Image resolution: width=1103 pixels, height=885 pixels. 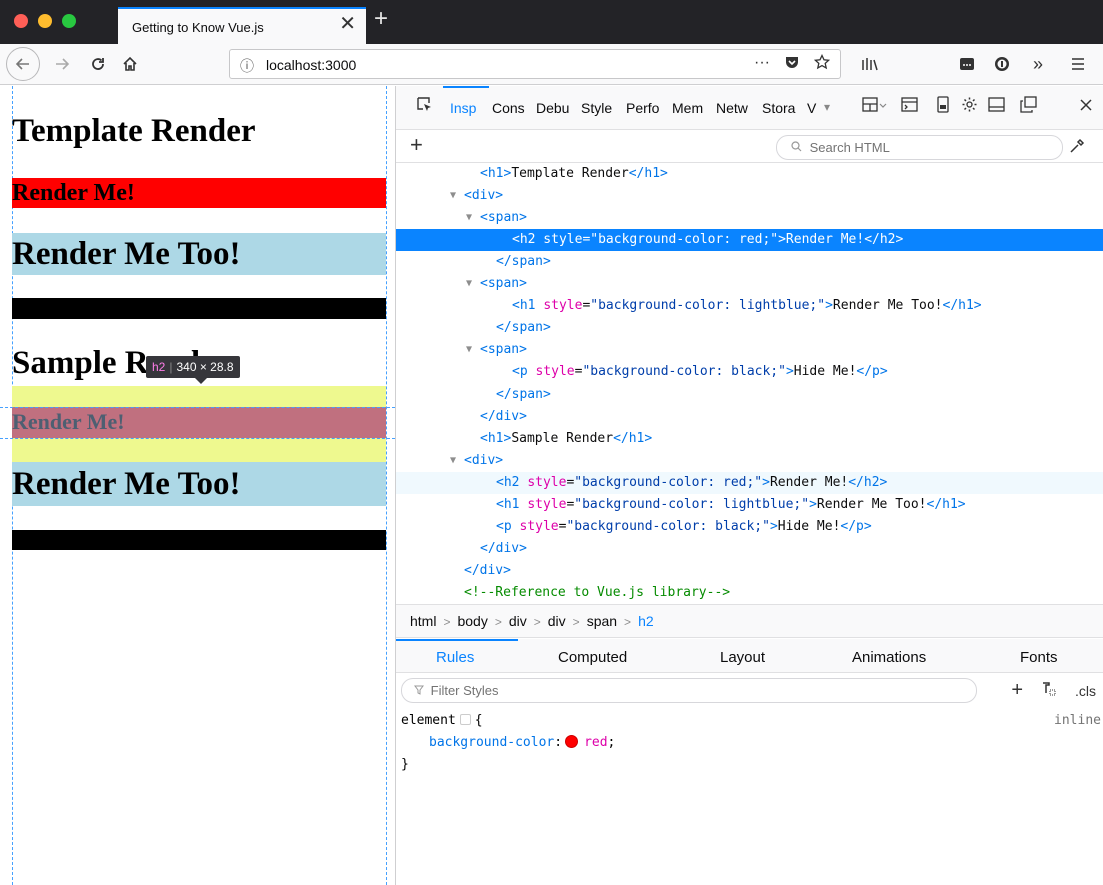 I want to click on breadcrumb-item: span, so click(x=602, y=621).